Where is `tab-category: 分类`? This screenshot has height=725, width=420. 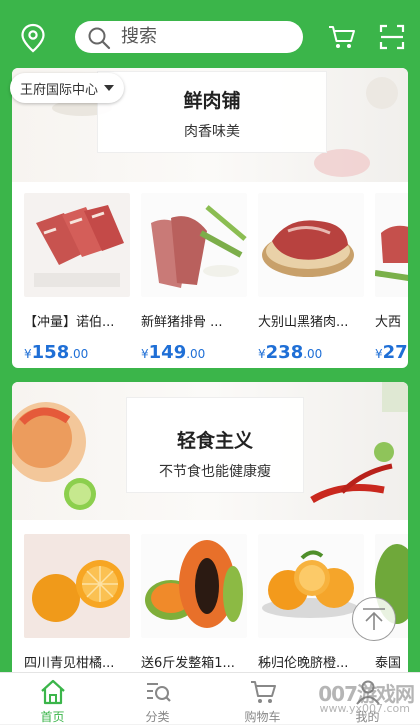
tab-category: 分类 is located at coordinates (157, 698).